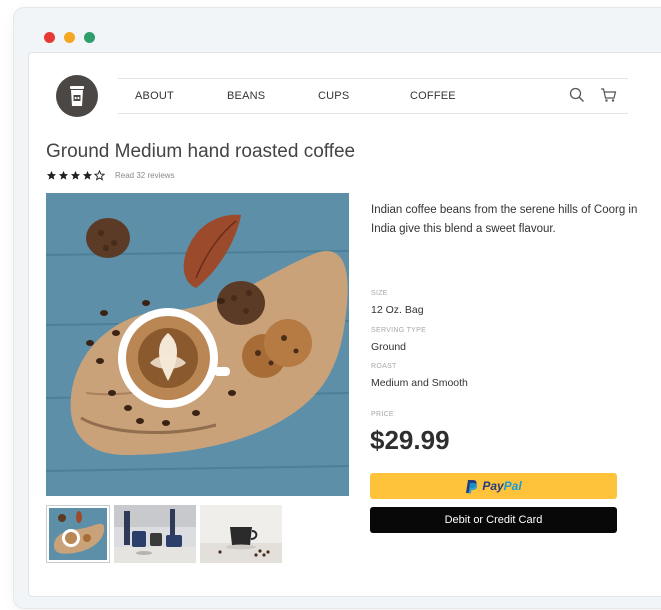 The image size is (661, 610). Describe the element at coordinates (512, 486) in the screenshot. I see `paypal-text-pal: Pal` at that location.